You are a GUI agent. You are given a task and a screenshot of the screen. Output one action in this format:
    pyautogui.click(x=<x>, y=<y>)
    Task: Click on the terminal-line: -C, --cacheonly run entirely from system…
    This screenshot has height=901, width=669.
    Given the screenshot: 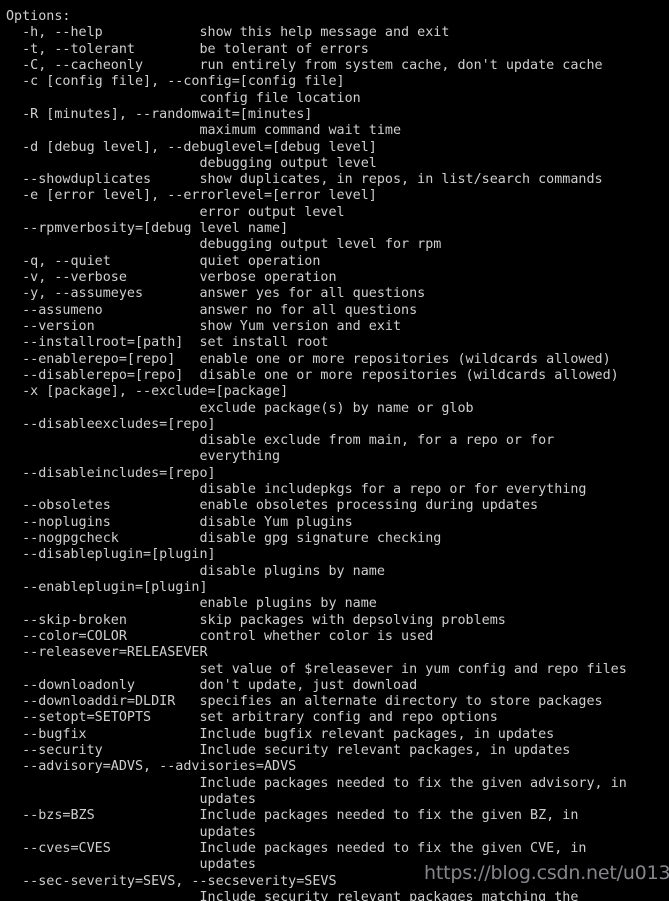 What is the action you would take?
    pyautogui.click(x=304, y=65)
    